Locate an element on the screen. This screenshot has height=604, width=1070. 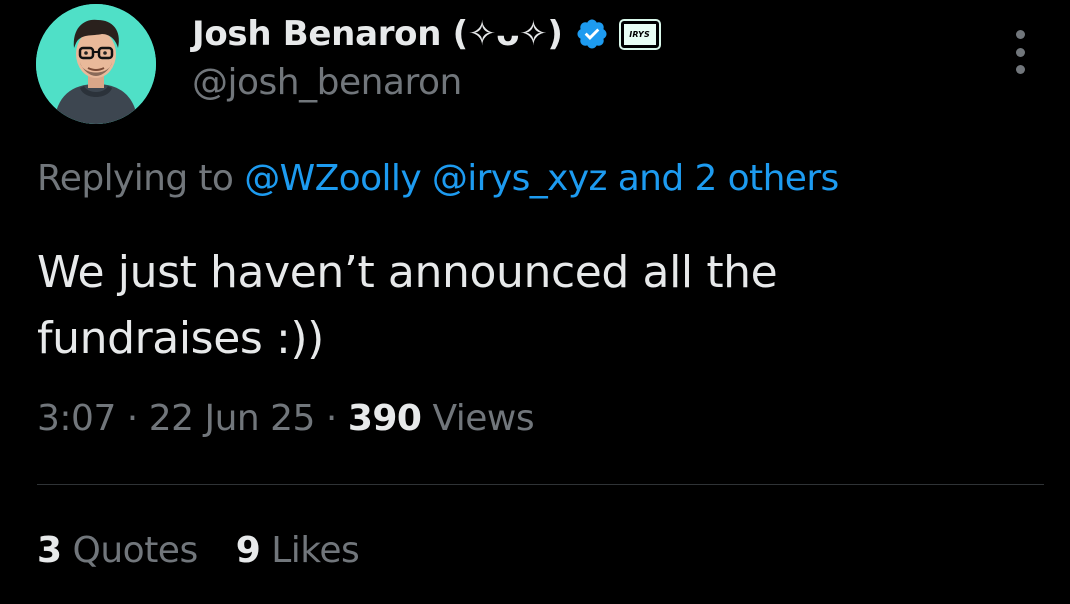
avatar-illustration-icon is located at coordinates (96, 64).